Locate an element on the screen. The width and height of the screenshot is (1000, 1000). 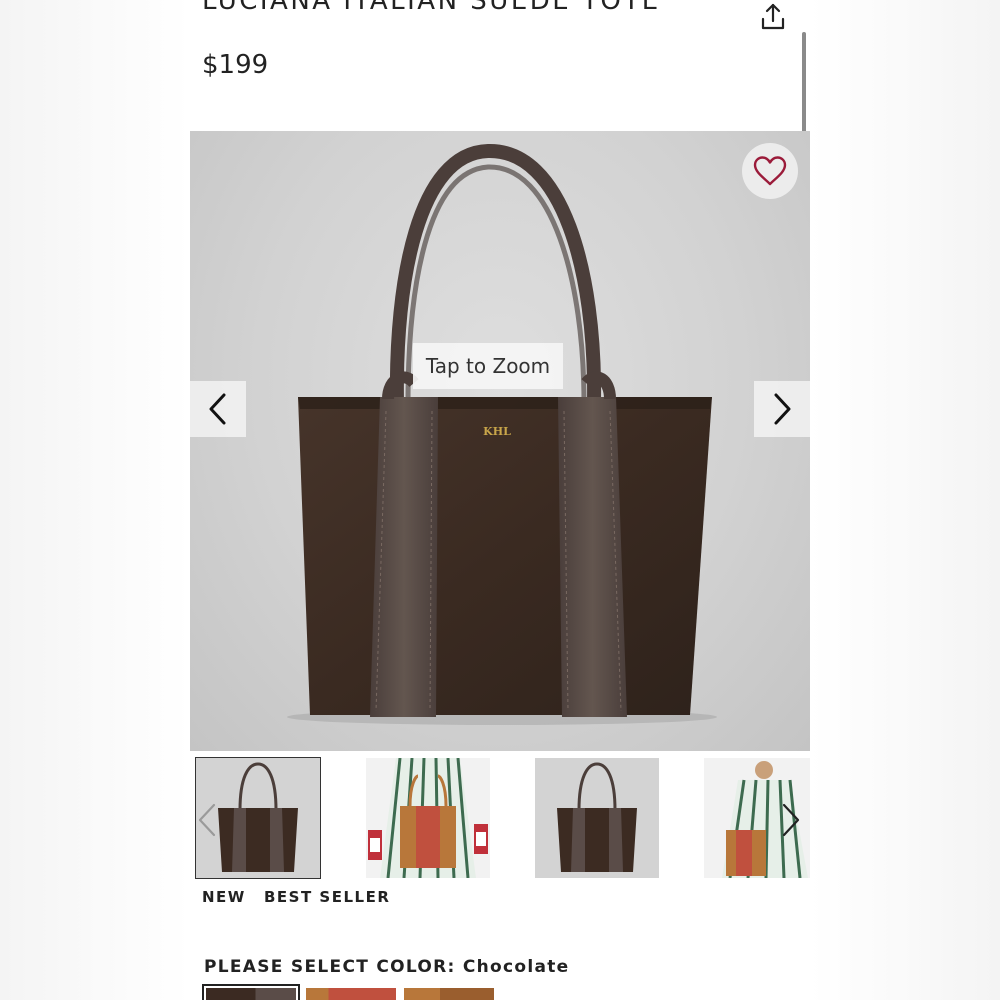
heart-icon is located at coordinates (770, 171).